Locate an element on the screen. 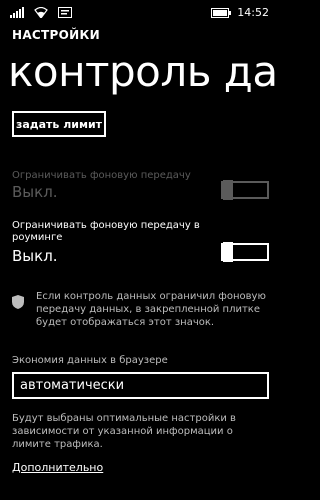 The image size is (320, 500). bg-transfer-value: Выкл. is located at coordinates (35, 192).